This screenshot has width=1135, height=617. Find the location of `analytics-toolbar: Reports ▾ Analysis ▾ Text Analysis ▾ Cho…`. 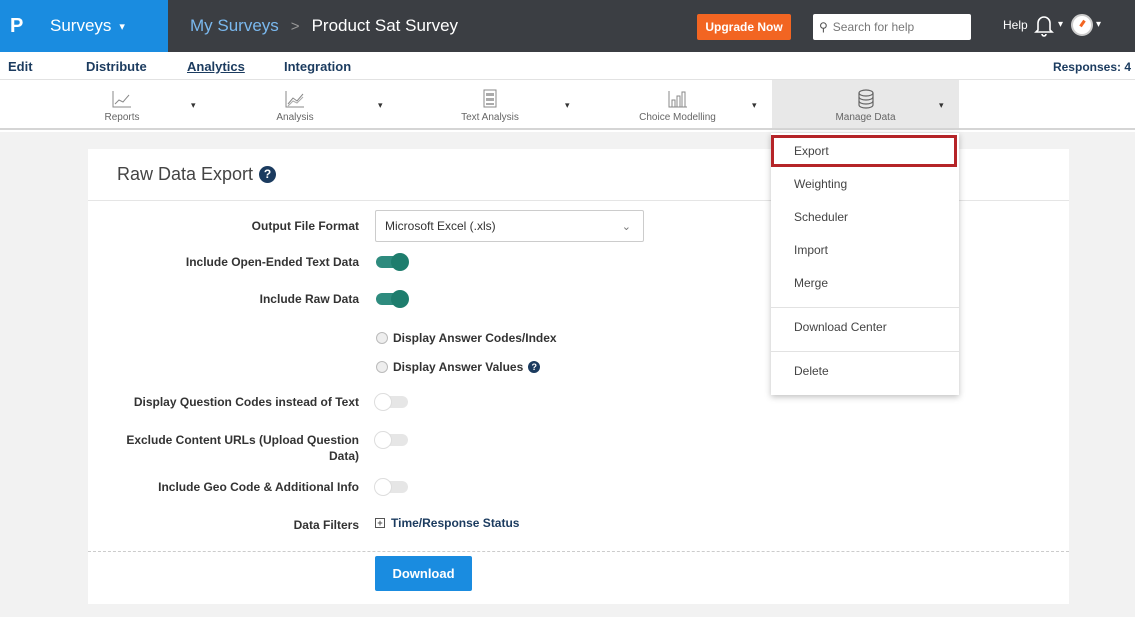

analytics-toolbar: Reports ▾ Analysis ▾ Text Analysis ▾ Cho… is located at coordinates (567, 105).